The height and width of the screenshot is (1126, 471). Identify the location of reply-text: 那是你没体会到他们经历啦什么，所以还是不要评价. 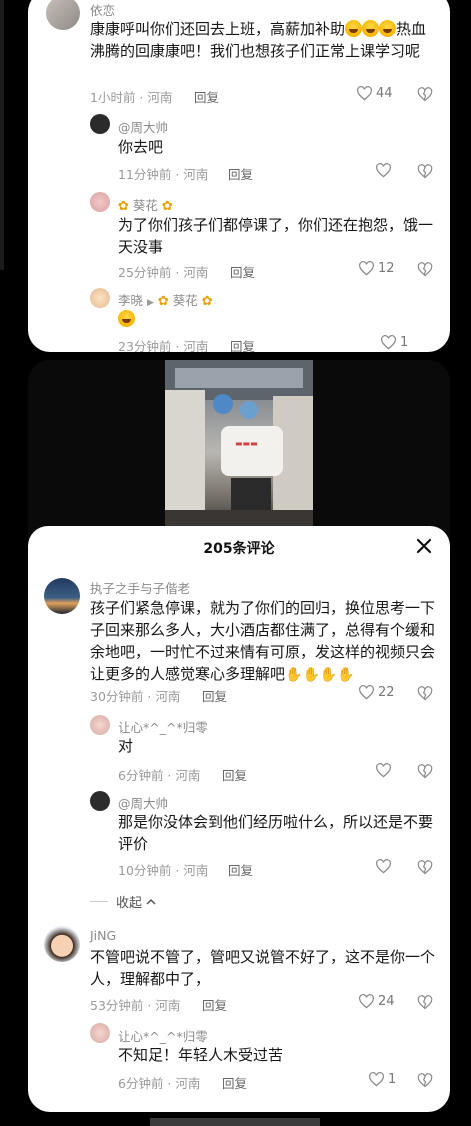
(276, 833).